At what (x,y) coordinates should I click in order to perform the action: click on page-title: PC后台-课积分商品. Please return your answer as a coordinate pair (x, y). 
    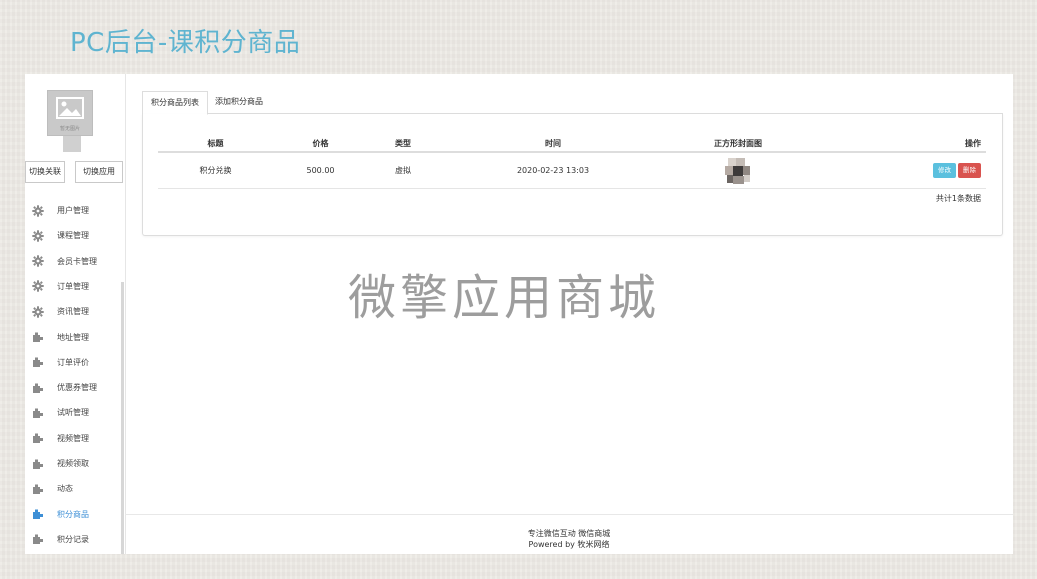
    Looking at the image, I should click on (185, 43).